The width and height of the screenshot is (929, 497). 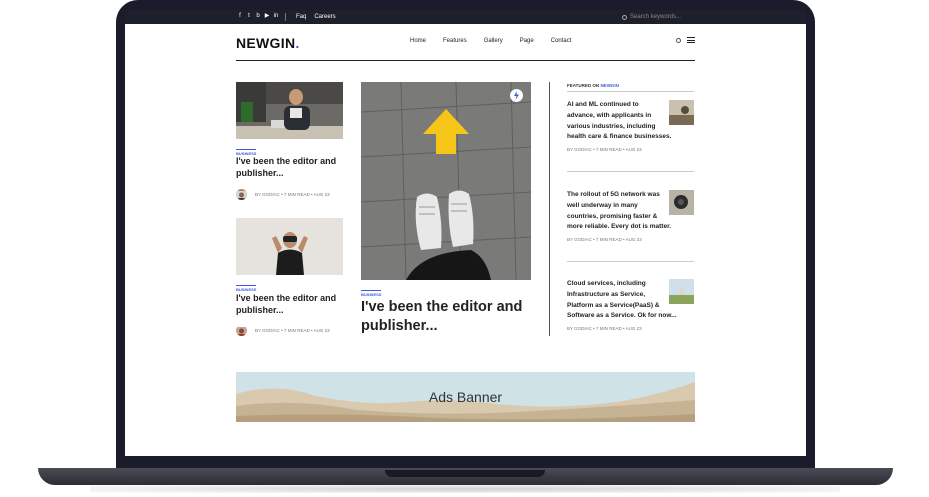 I want to click on column-divider, so click(x=549, y=209).